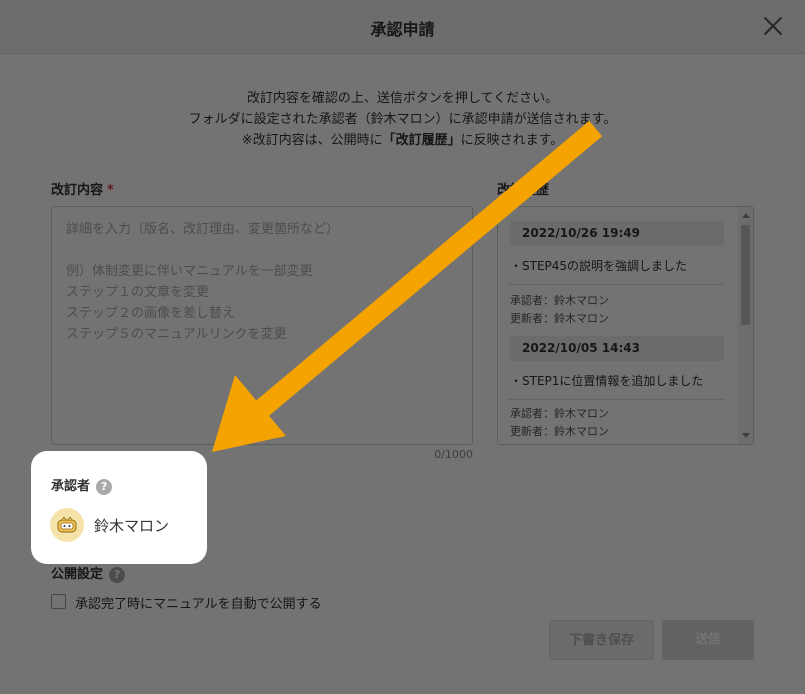 Image resolution: width=805 pixels, height=694 pixels. What do you see at coordinates (453, 454) in the screenshot?
I see `char-counter: 0/1000` at bounding box center [453, 454].